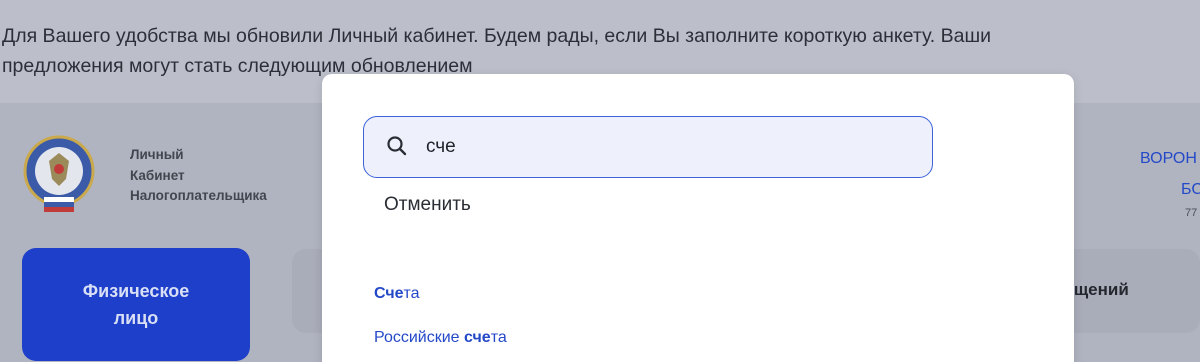 The image size is (1200, 362). What do you see at coordinates (136, 304) in the screenshot?
I see `individual-person-button: Физическое лицо` at bounding box center [136, 304].